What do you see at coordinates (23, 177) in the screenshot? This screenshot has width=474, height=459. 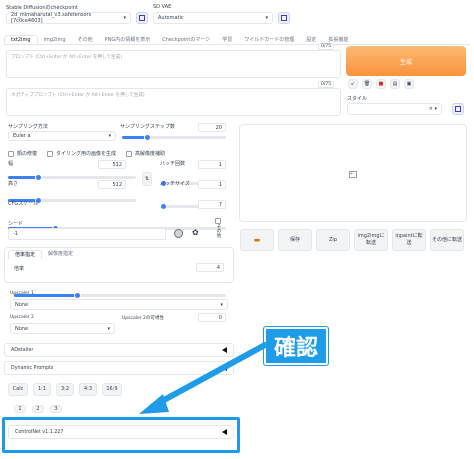 I see `width-fill` at bounding box center [23, 177].